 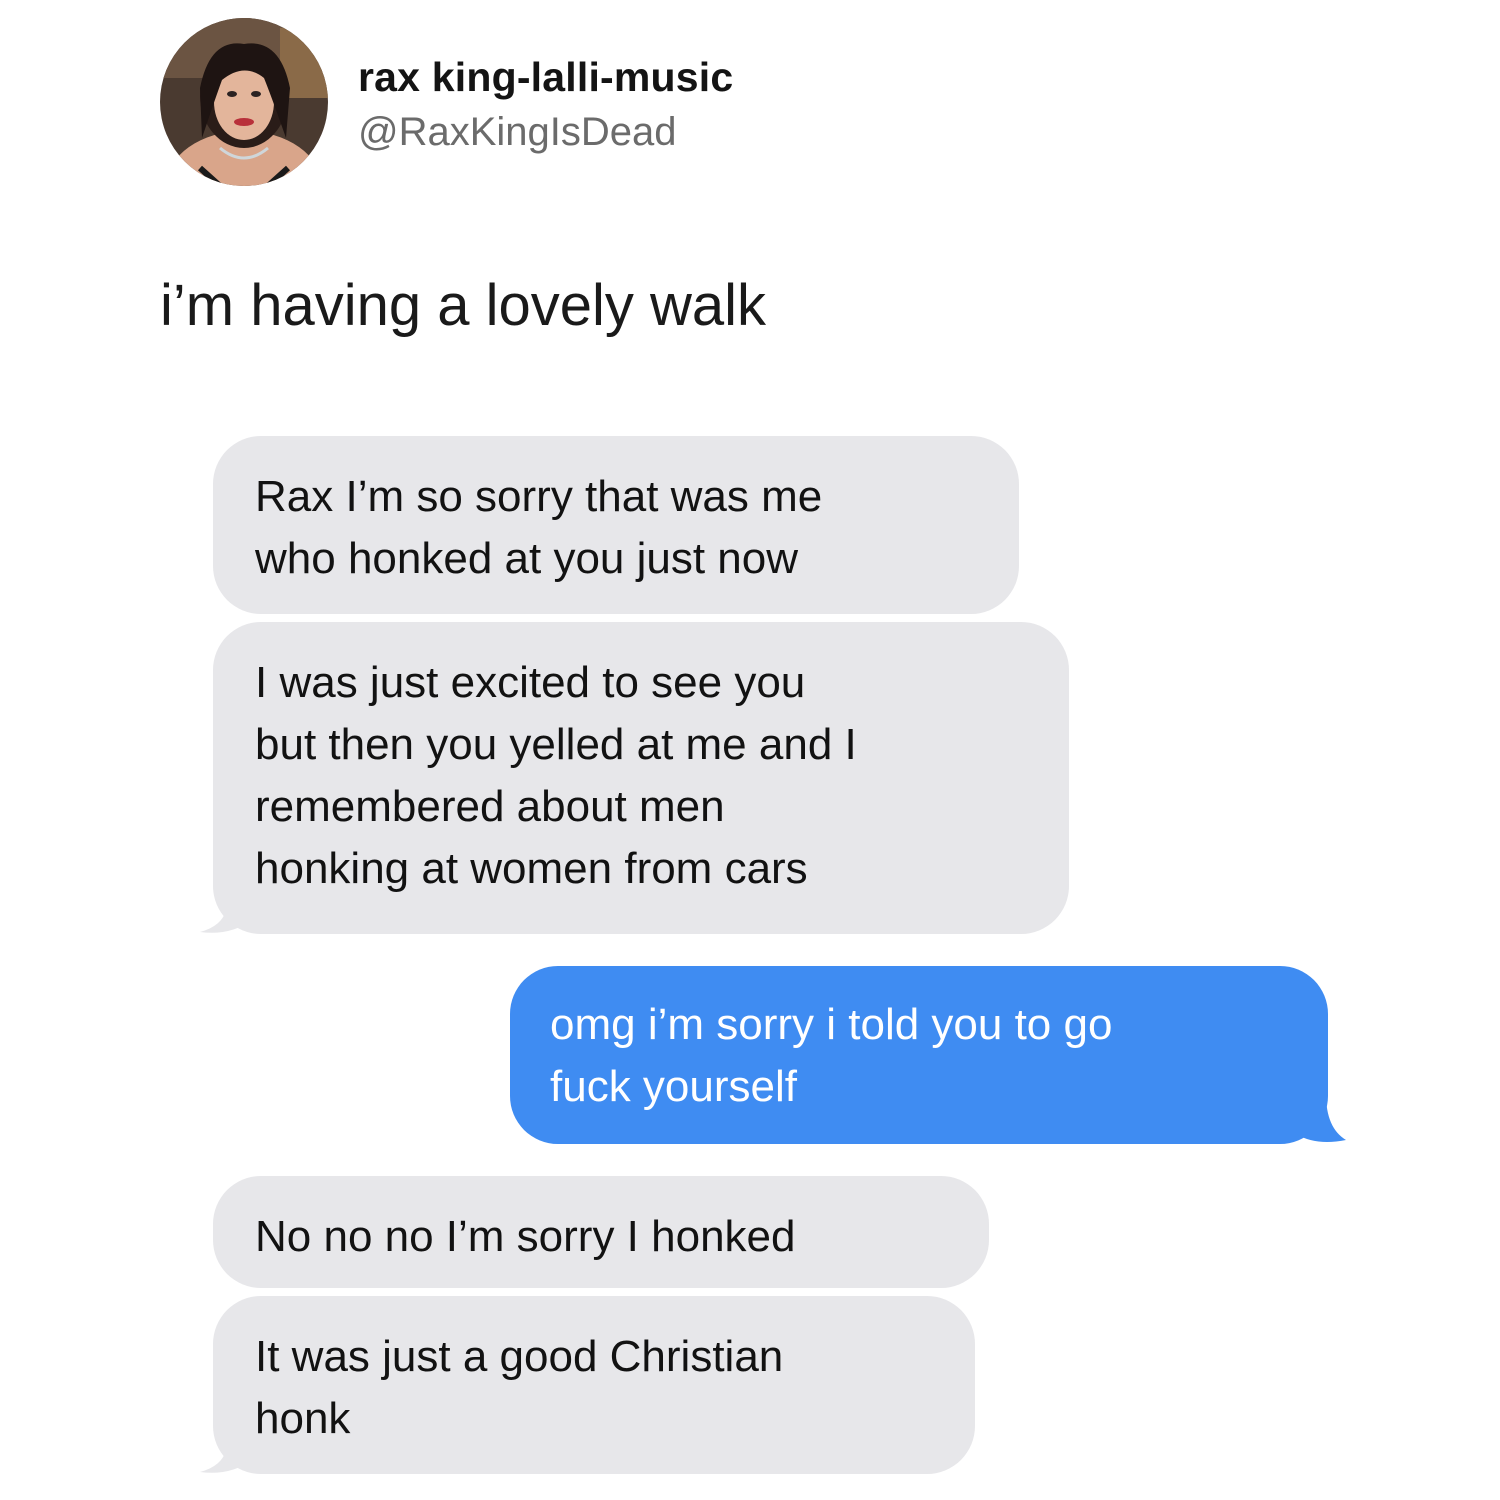 What do you see at coordinates (519, 1387) in the screenshot?
I see `message-text: It was just a good Christian honk` at bounding box center [519, 1387].